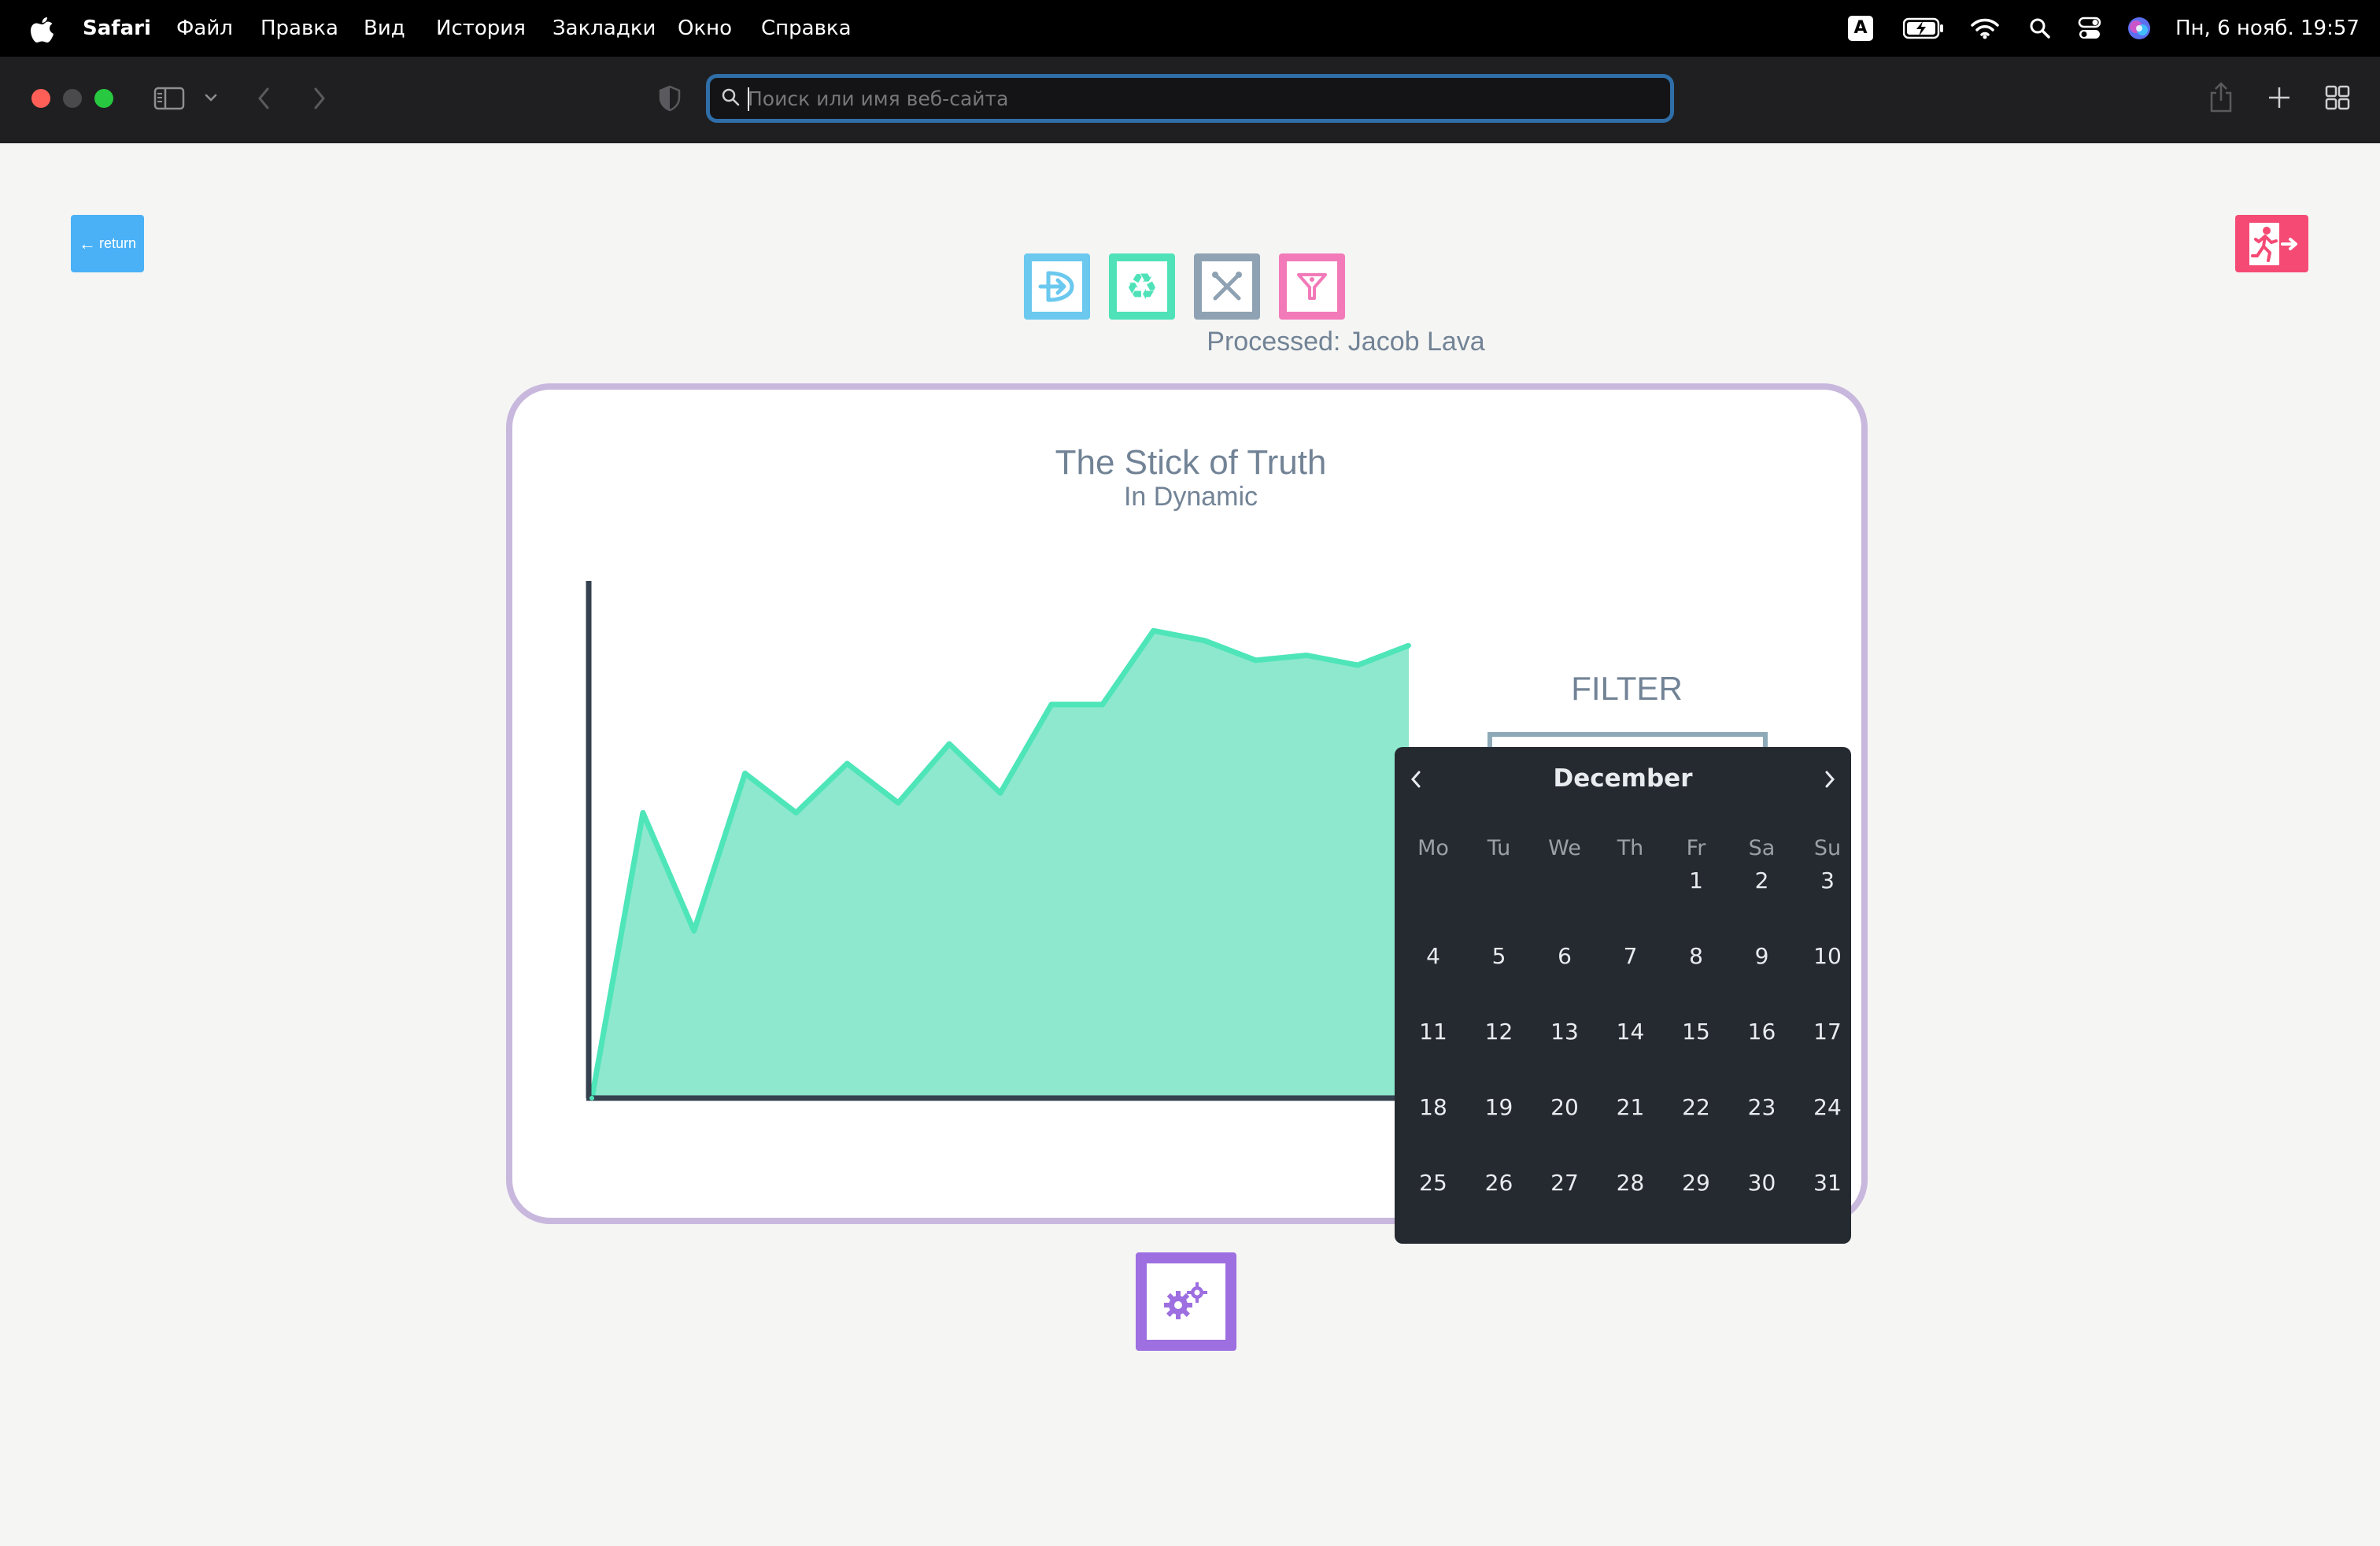 The width and height of the screenshot is (2380, 1546). I want to click on menu-window: Окно, so click(705, 28).